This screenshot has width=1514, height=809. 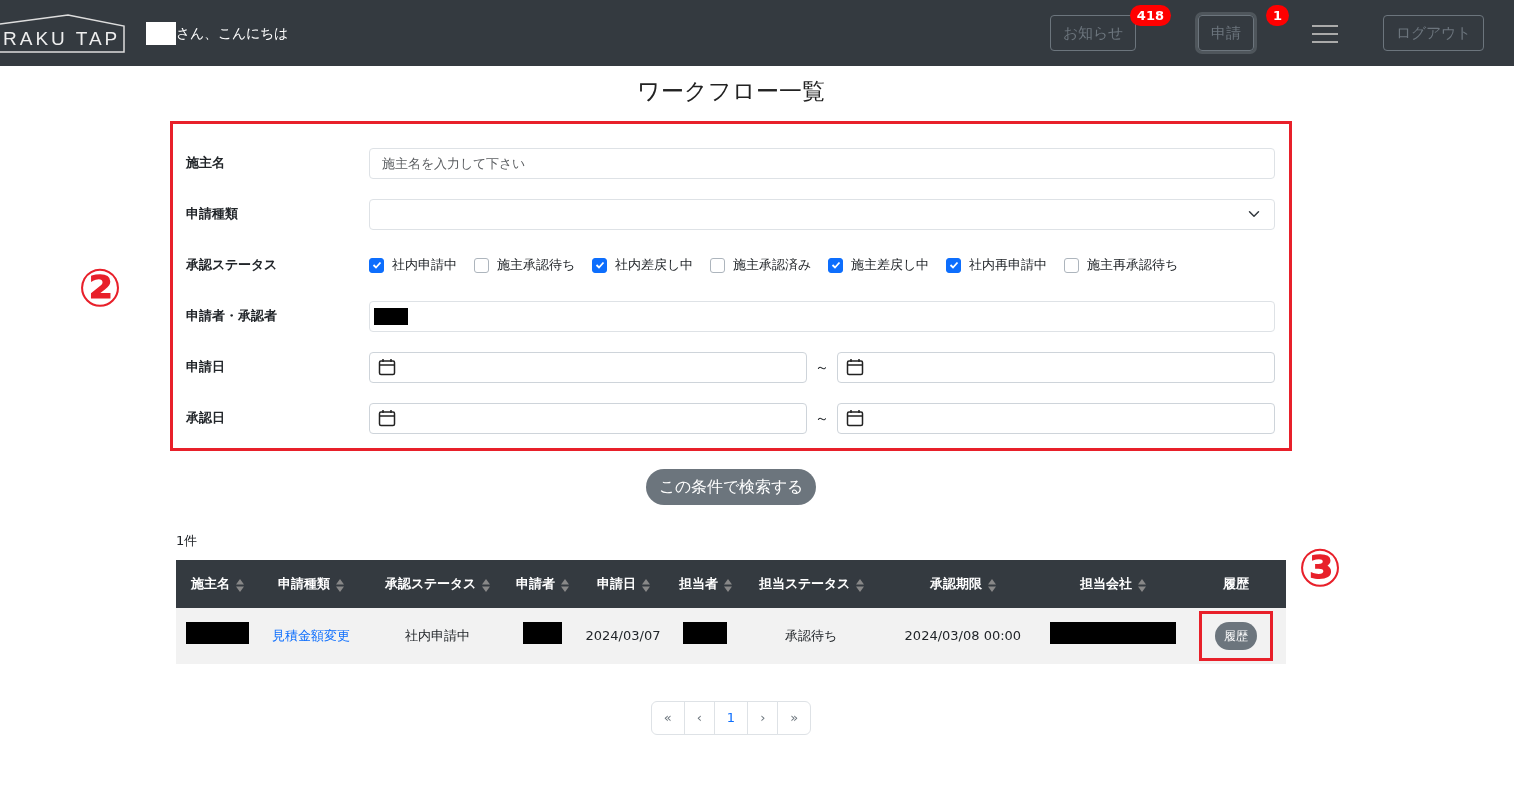 What do you see at coordinates (1132, 265) in the screenshot?
I see `checkbox-label: 施主再承認待ち` at bounding box center [1132, 265].